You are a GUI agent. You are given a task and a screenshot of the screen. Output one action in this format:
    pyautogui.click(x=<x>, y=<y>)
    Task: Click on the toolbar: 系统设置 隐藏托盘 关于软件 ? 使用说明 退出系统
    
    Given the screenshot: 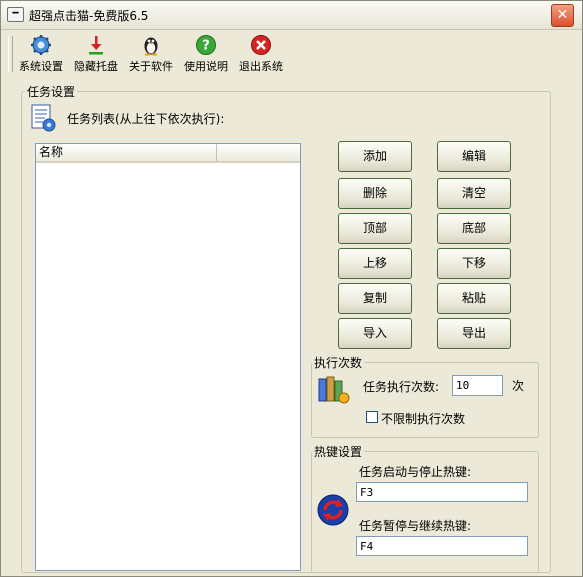 What is the action you would take?
    pyautogui.click(x=292, y=54)
    